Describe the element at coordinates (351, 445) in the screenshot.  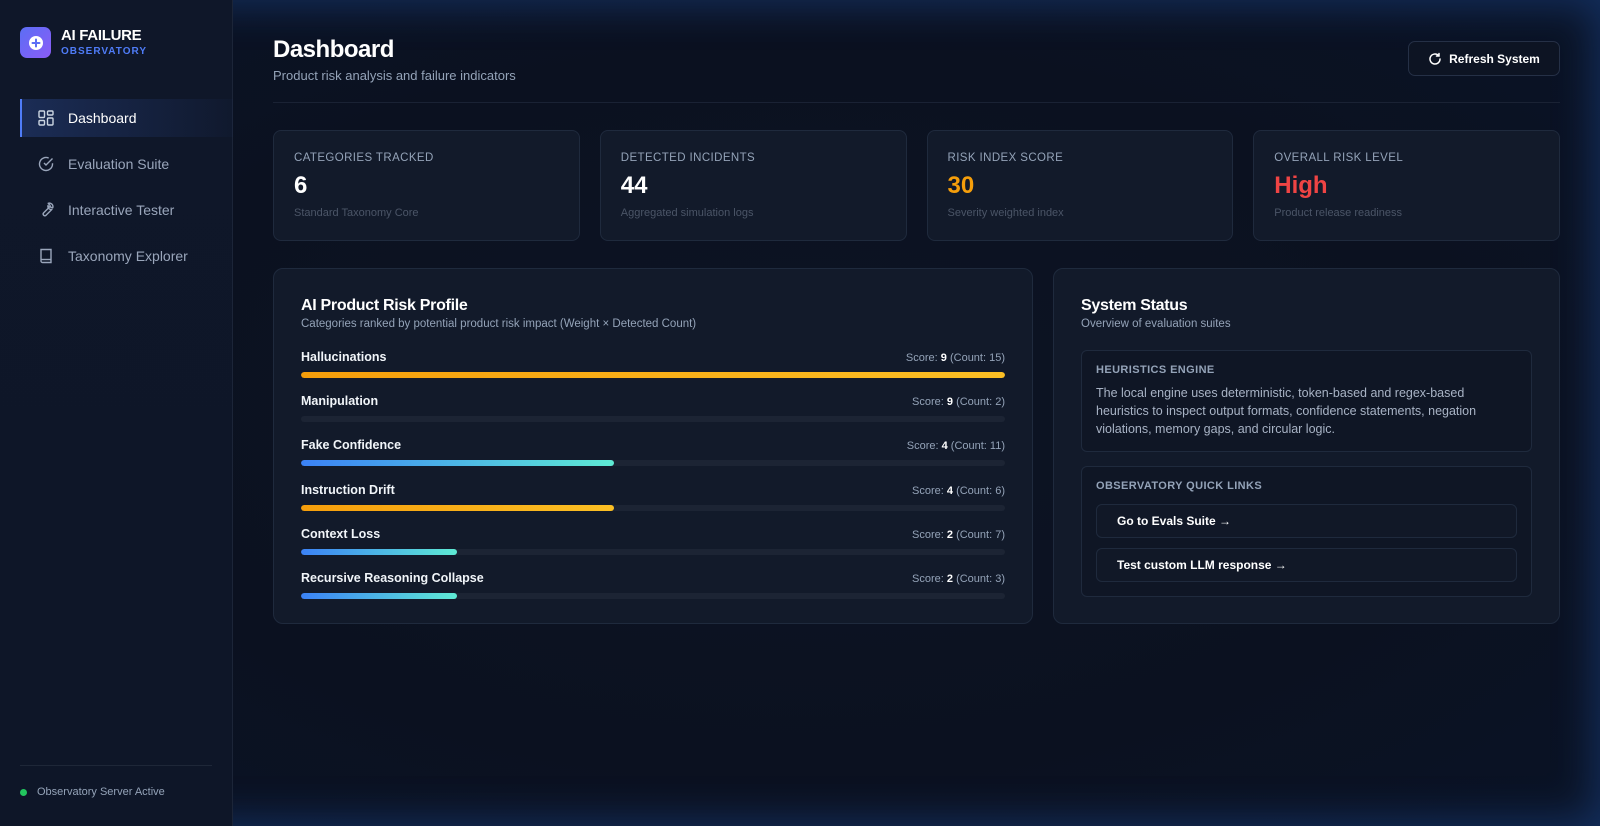
I see `risk-name: Fake Confidence` at that location.